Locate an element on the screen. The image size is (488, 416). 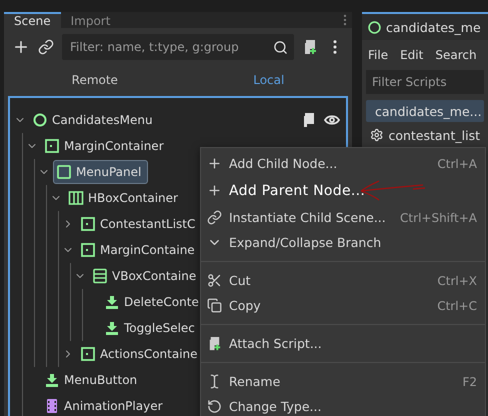
square-icon is located at coordinates (64, 172).